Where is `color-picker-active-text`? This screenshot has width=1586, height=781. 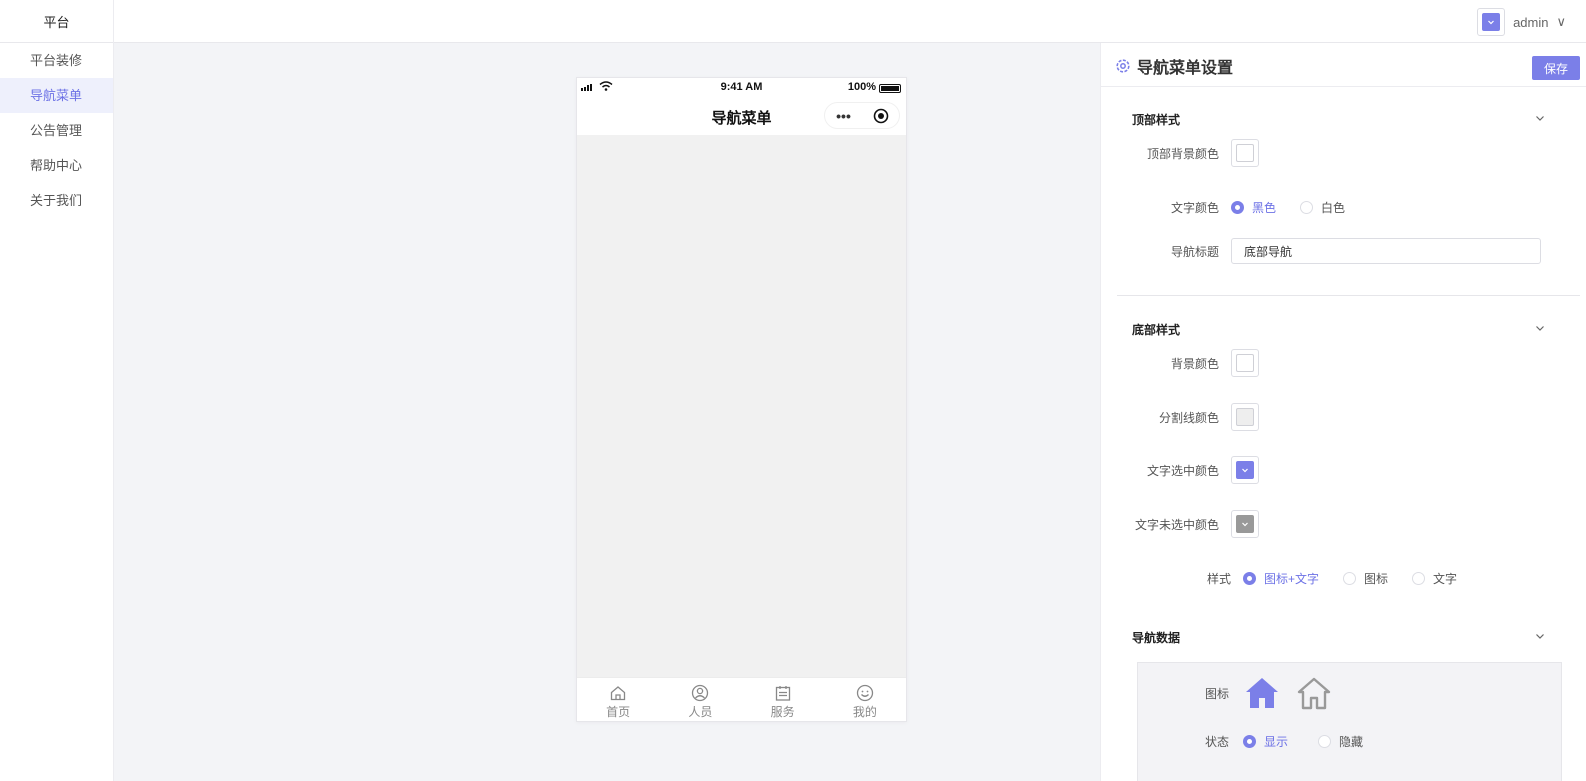
color-picker-active-text is located at coordinates (1245, 470).